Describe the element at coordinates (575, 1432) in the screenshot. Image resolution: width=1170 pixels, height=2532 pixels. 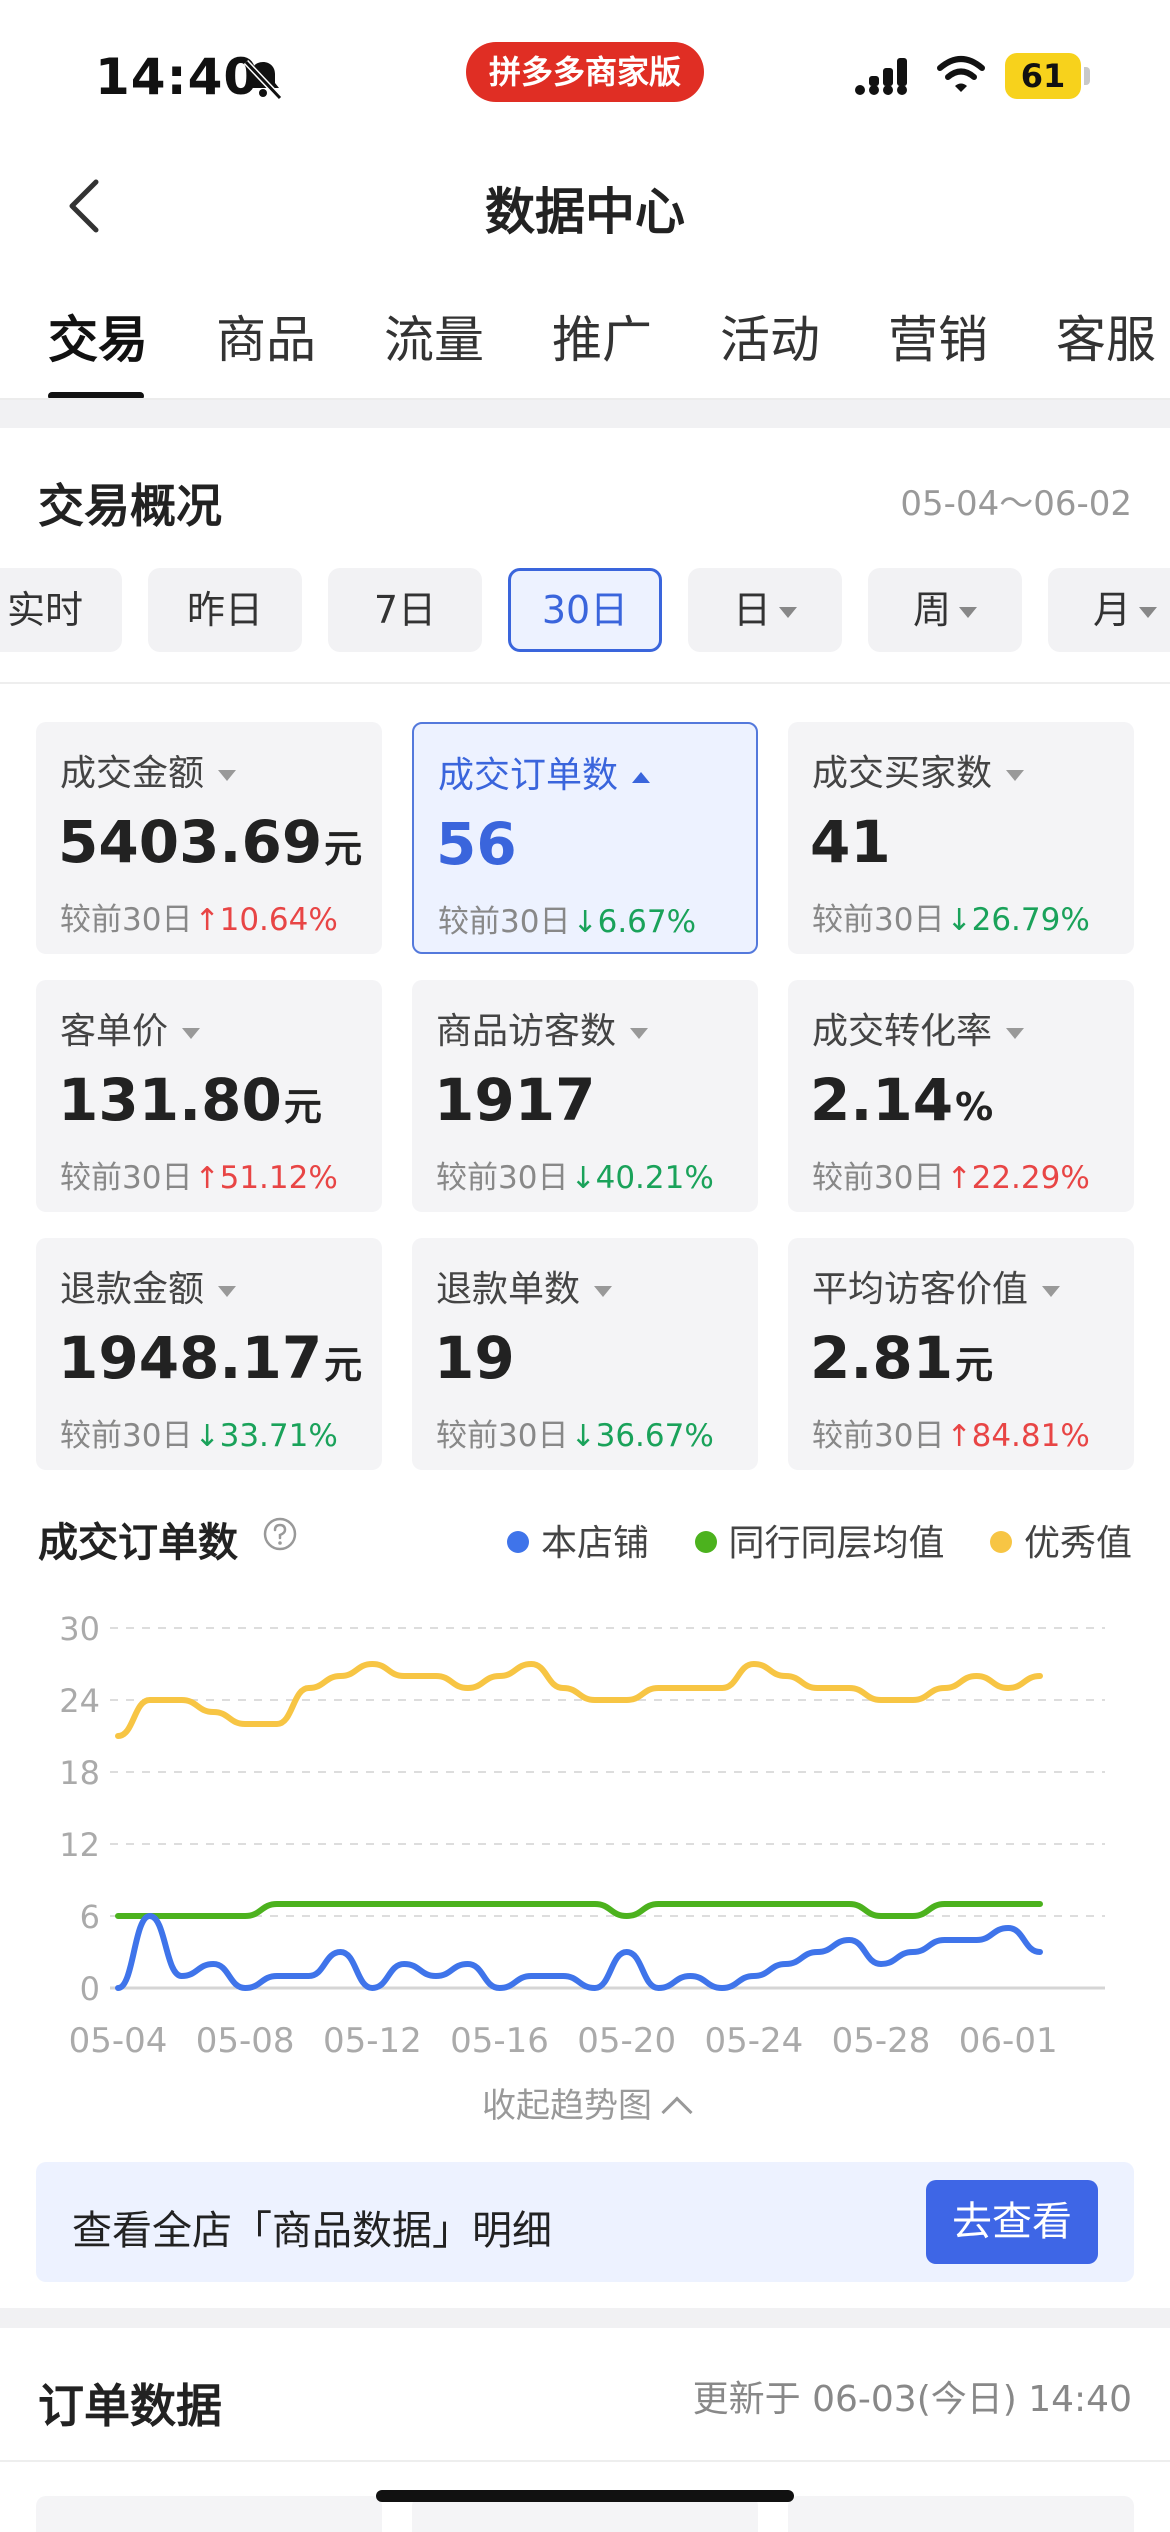
I see `metric-compare: 较前30日↓36.67%` at that location.